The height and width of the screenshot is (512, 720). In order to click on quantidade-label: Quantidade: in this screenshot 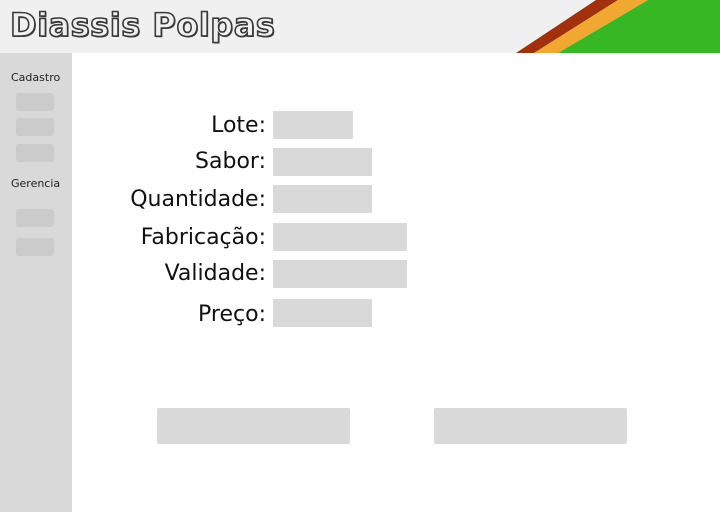, I will do `click(198, 199)`.